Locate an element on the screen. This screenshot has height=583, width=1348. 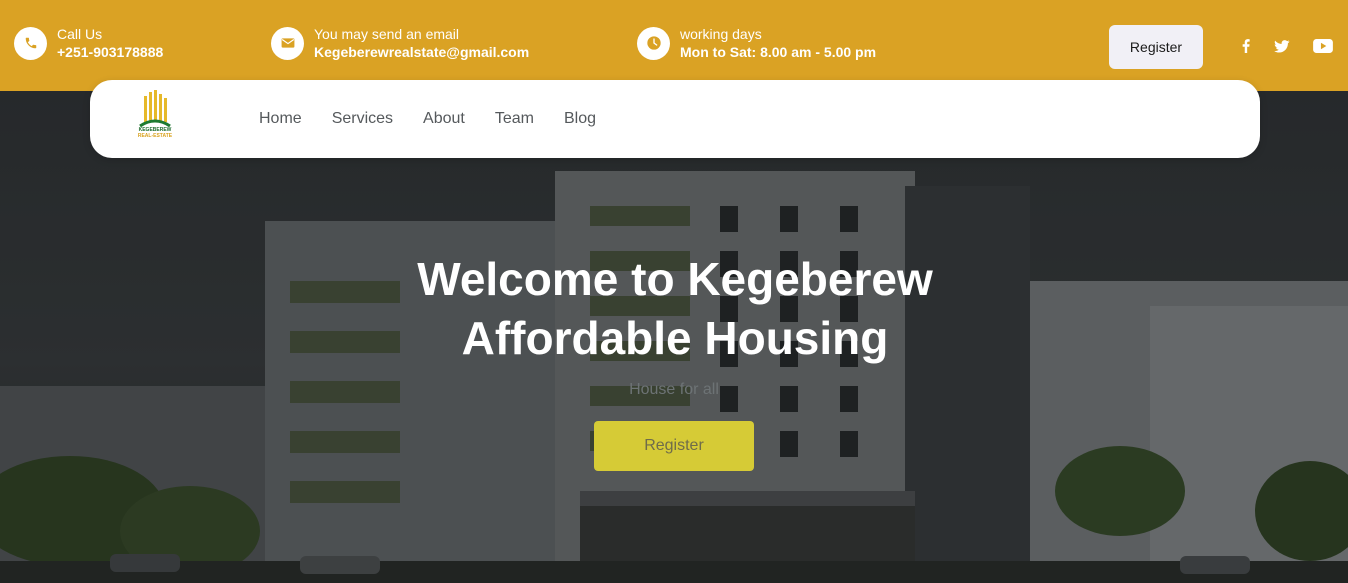
hero-subtitle: House for all is located at coordinates (674, 389).